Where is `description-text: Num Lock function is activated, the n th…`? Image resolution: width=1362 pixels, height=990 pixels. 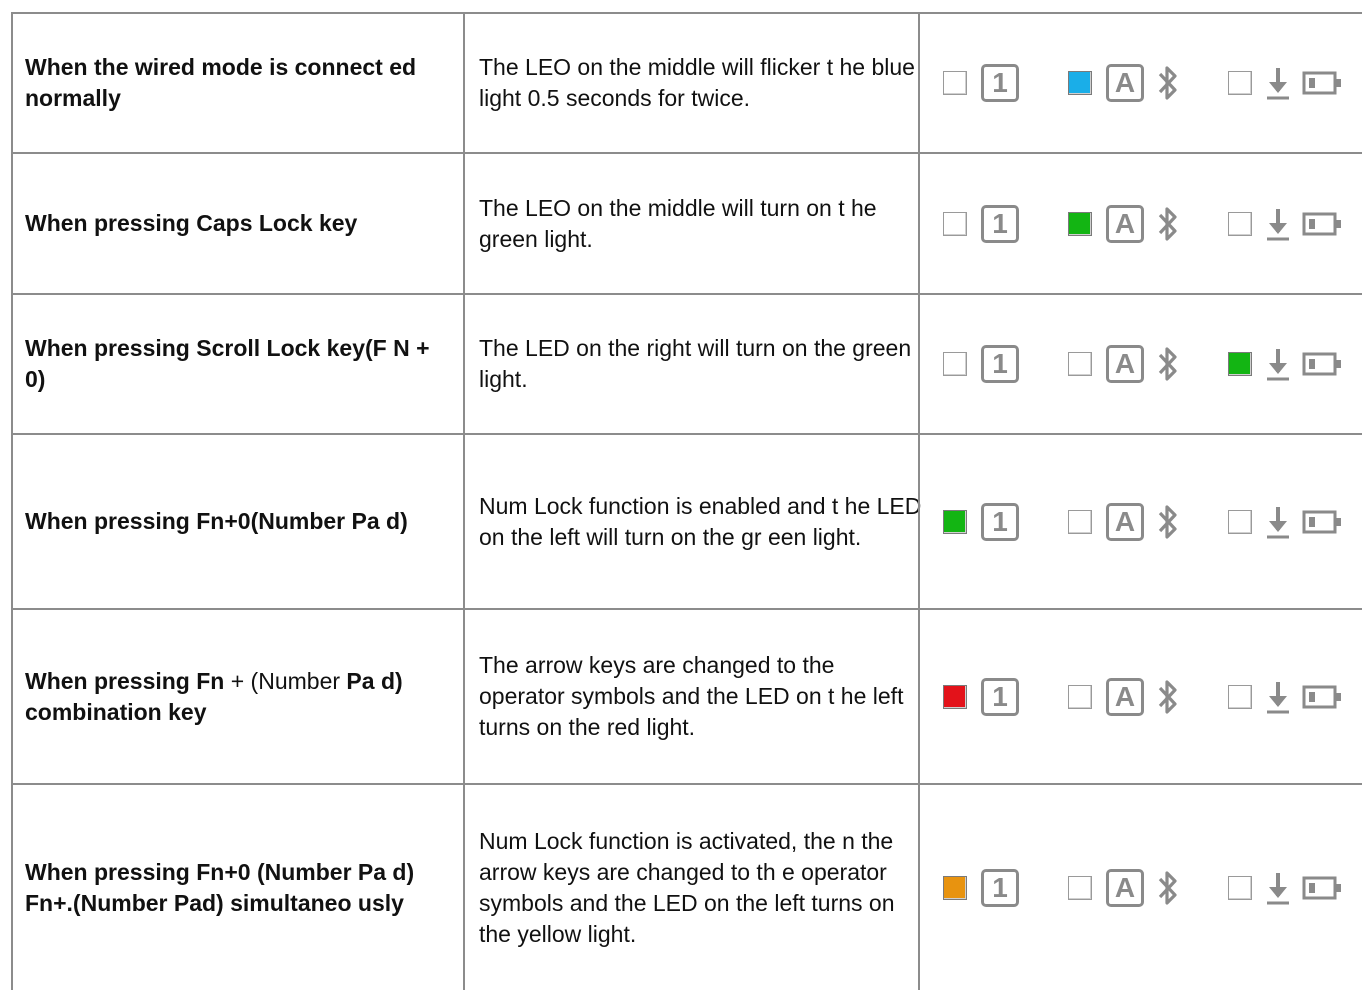
description-text: Num Lock function is activated, the n th… is located at coordinates (687, 887).